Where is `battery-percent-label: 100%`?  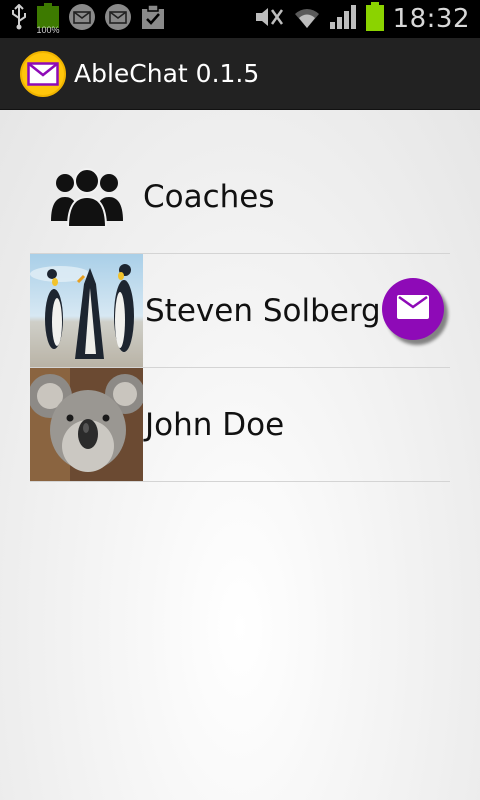 battery-percent-label: 100% is located at coordinates (48, 30).